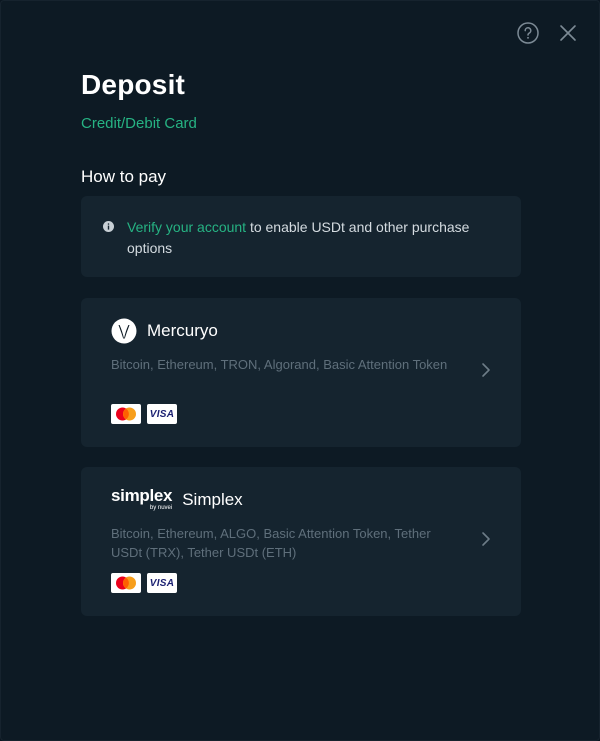 Image resolution: width=600 pixels, height=741 pixels. I want to click on header-actions, so click(548, 33).